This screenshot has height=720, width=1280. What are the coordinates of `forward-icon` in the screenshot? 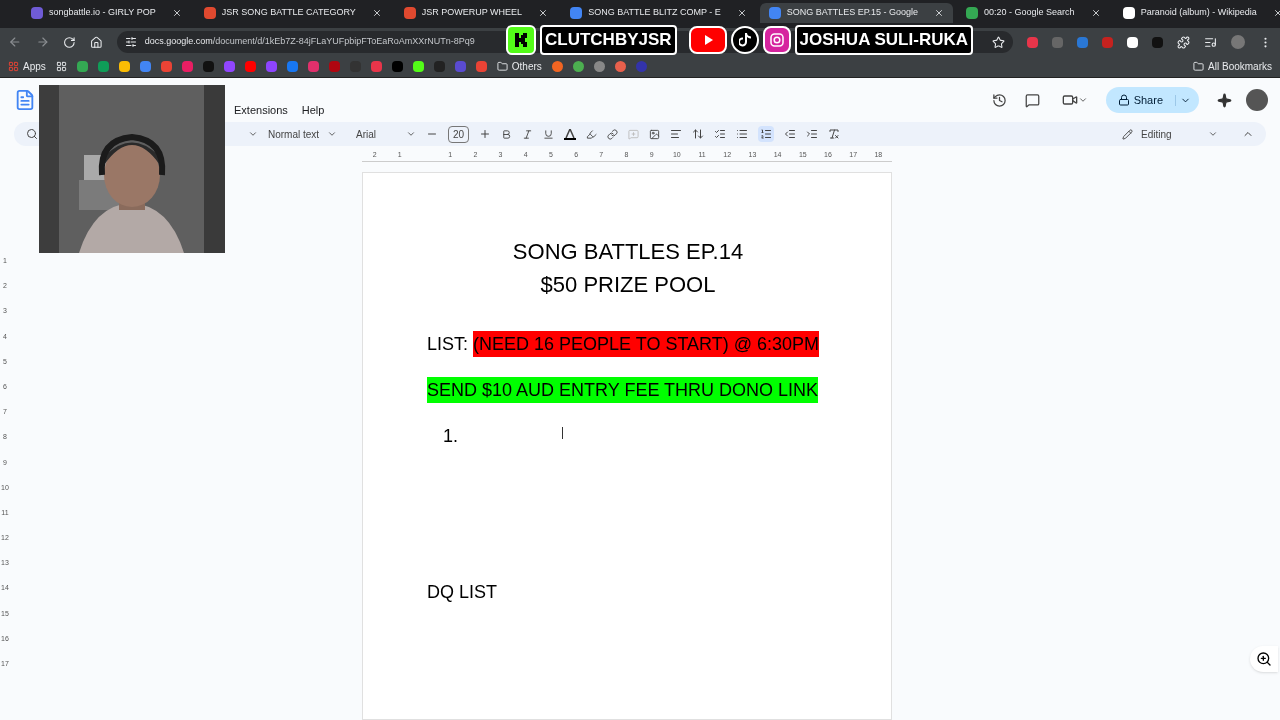 It's located at (42, 42).